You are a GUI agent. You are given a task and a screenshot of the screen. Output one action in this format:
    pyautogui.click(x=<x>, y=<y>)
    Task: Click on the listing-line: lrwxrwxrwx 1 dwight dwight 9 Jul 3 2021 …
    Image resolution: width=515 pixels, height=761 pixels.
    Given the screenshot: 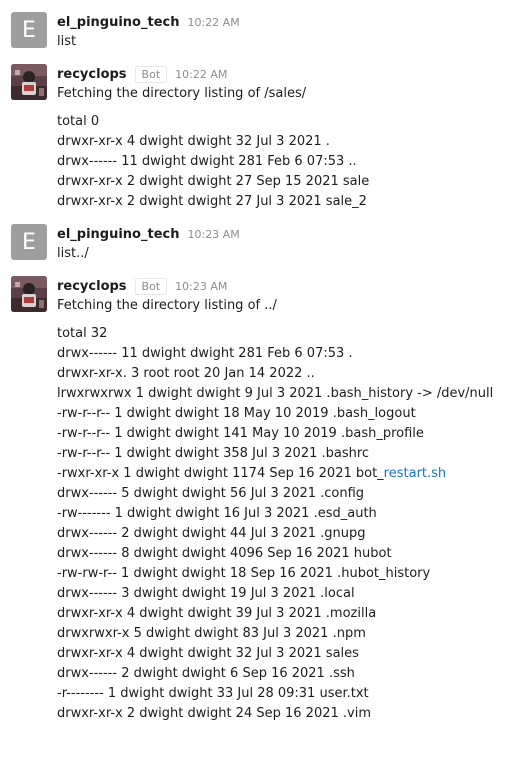 What is the action you would take?
    pyautogui.click(x=275, y=393)
    